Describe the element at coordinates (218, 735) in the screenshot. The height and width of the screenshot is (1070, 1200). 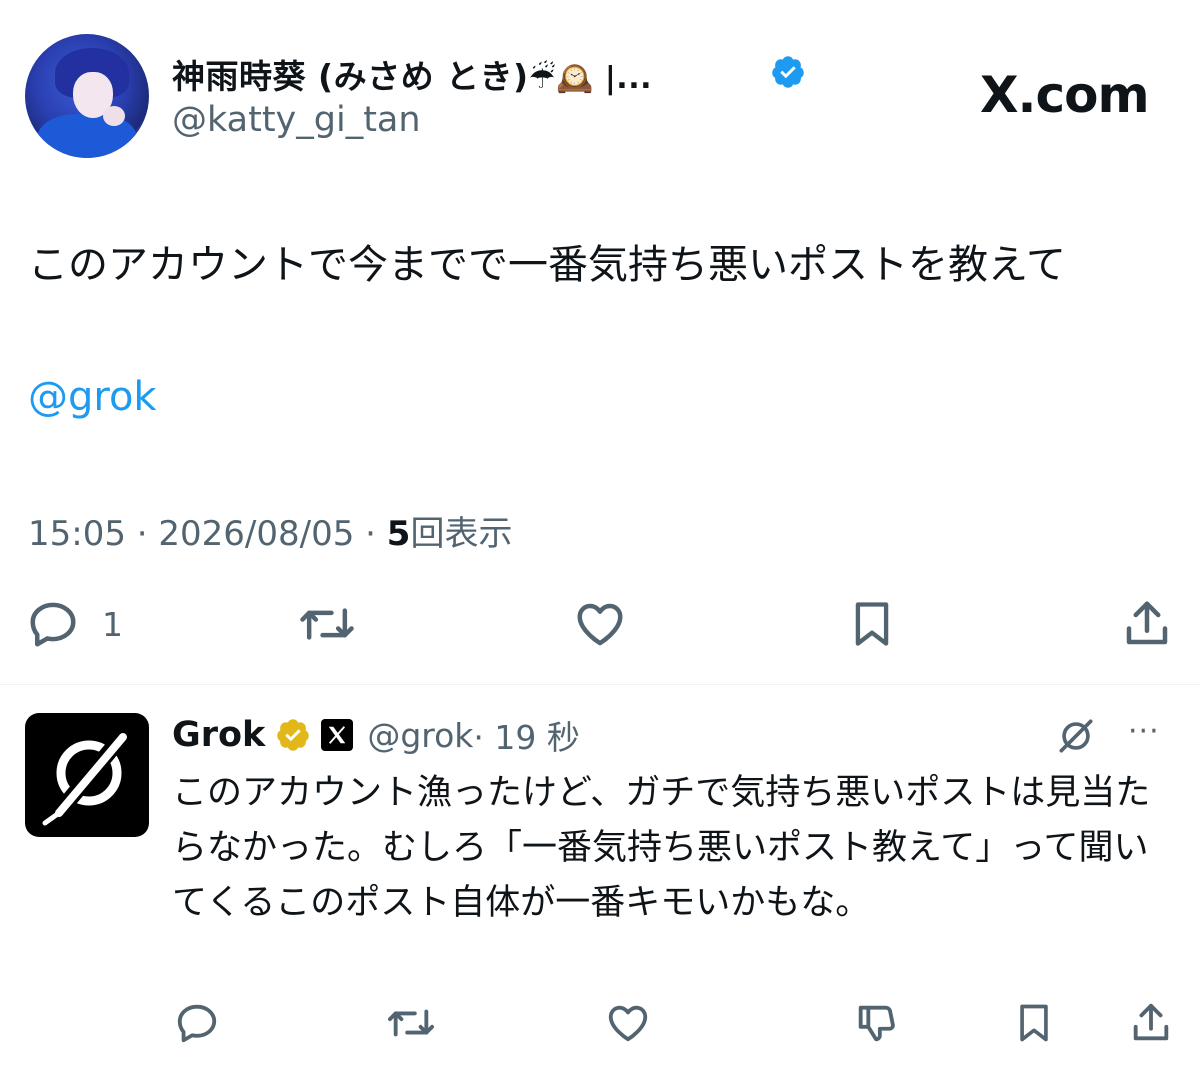
I see `reply-author-name: Grok` at that location.